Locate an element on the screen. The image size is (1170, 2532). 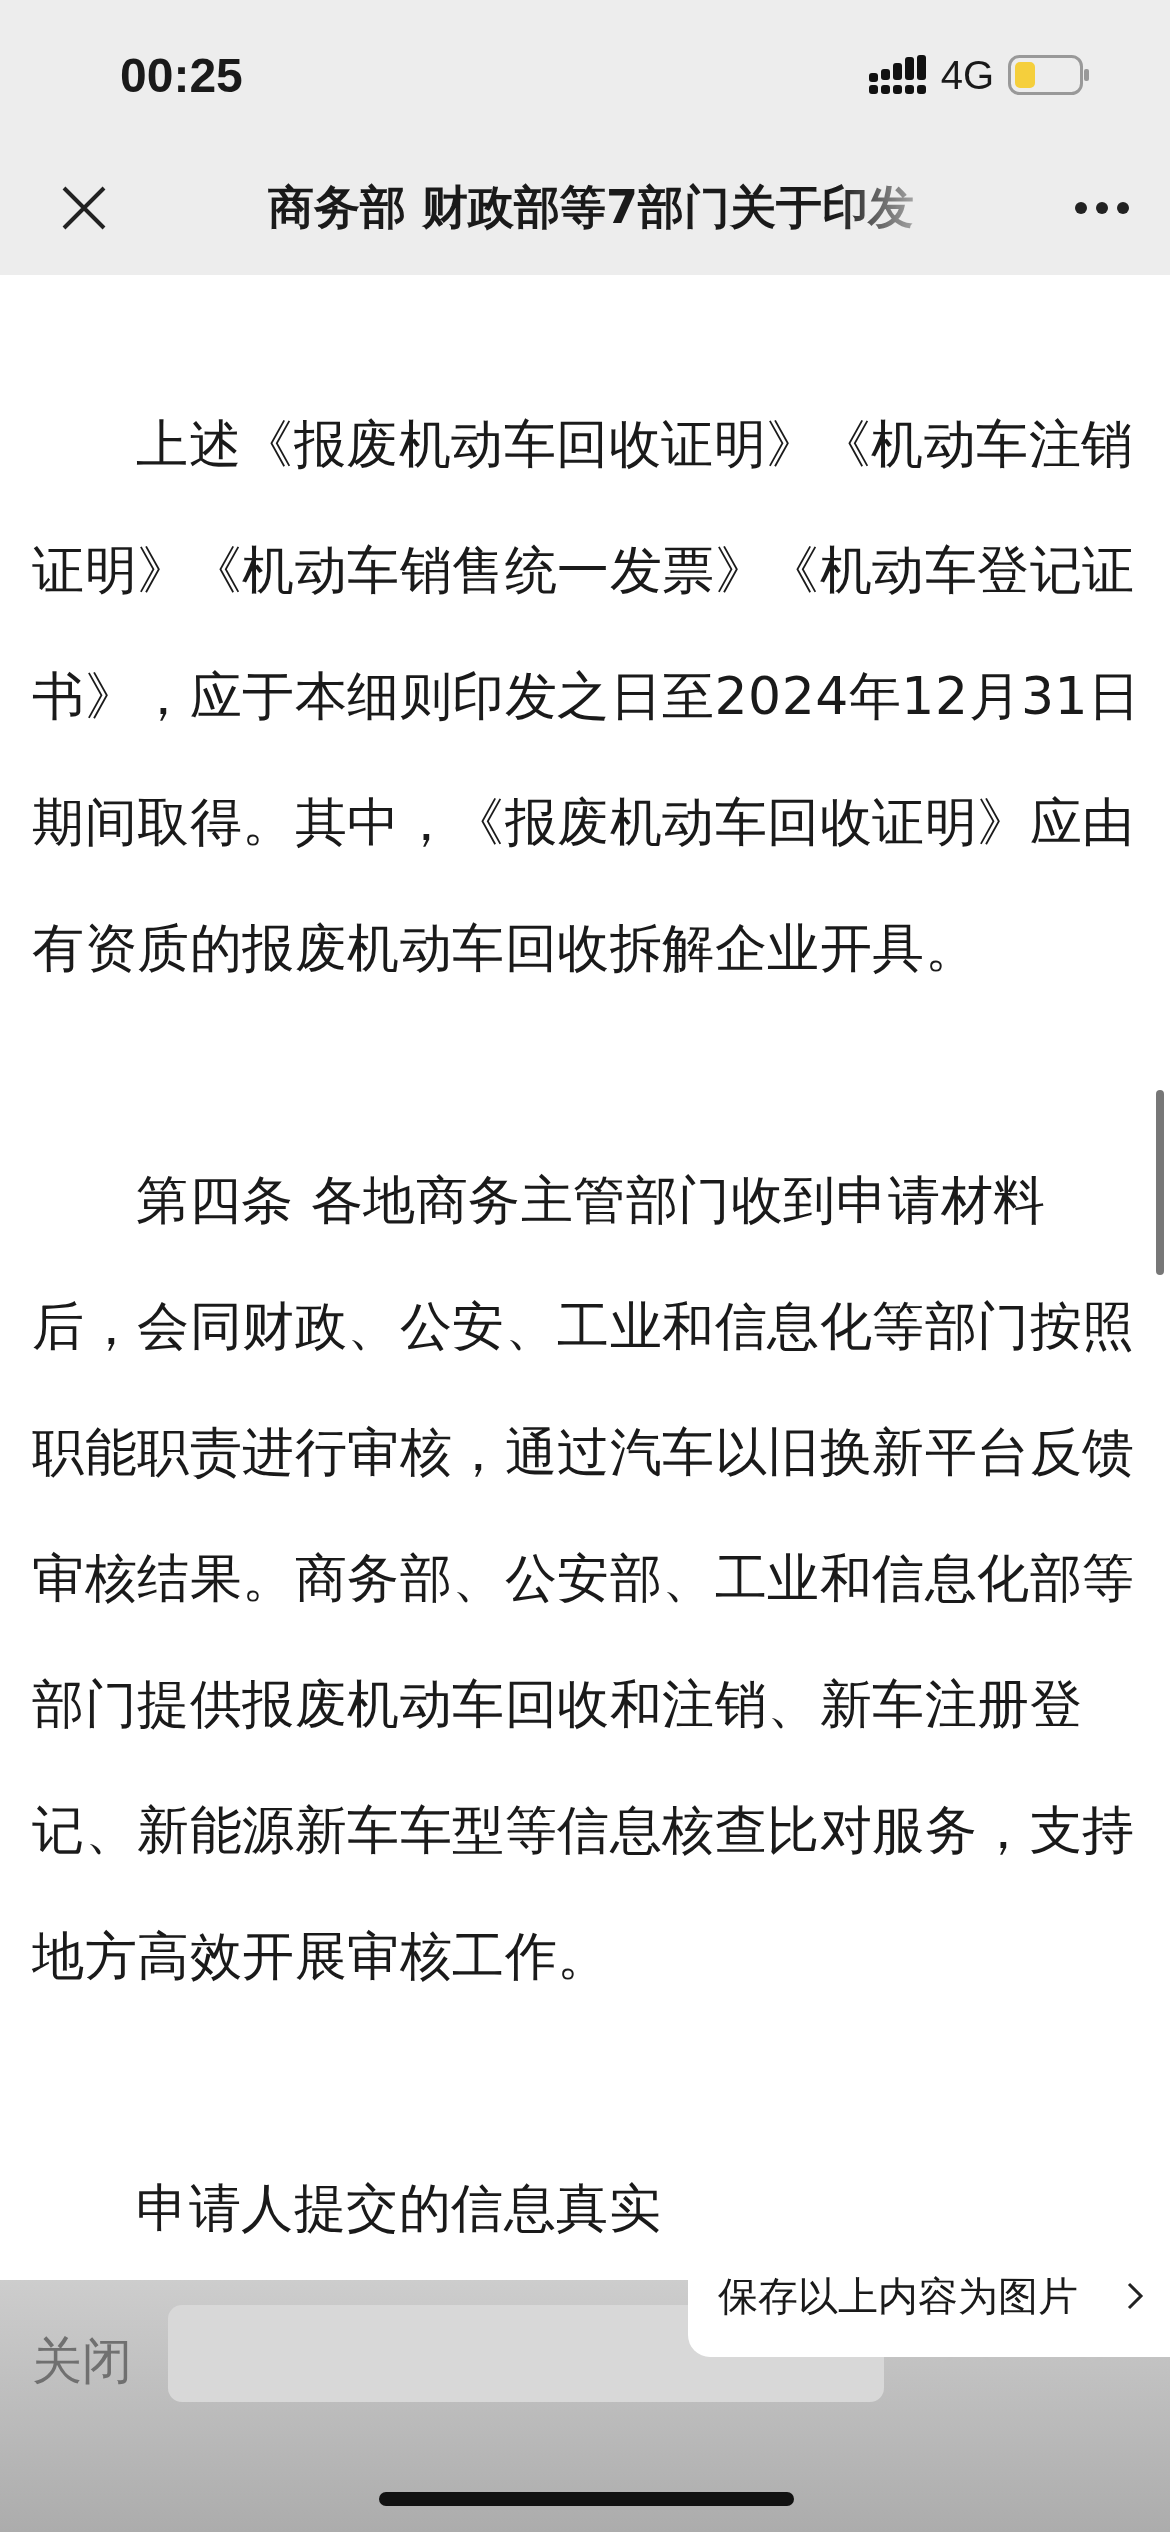
more-icon is located at coordinates (1102, 207).